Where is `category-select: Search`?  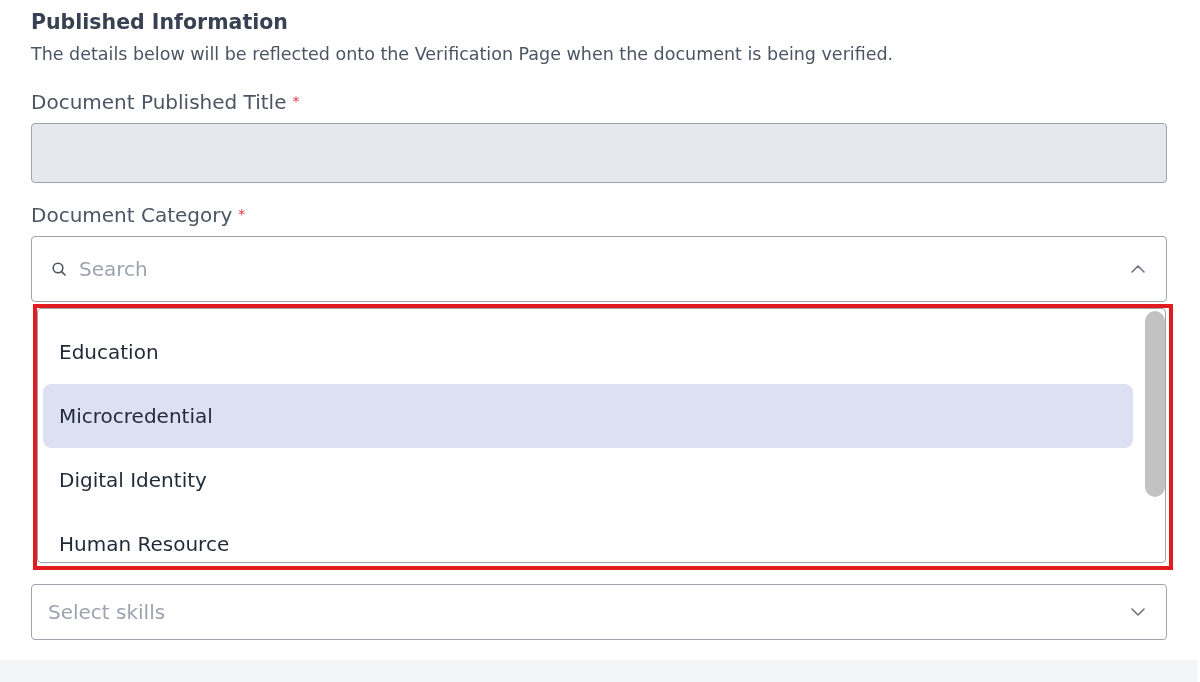 category-select: Search is located at coordinates (599, 269).